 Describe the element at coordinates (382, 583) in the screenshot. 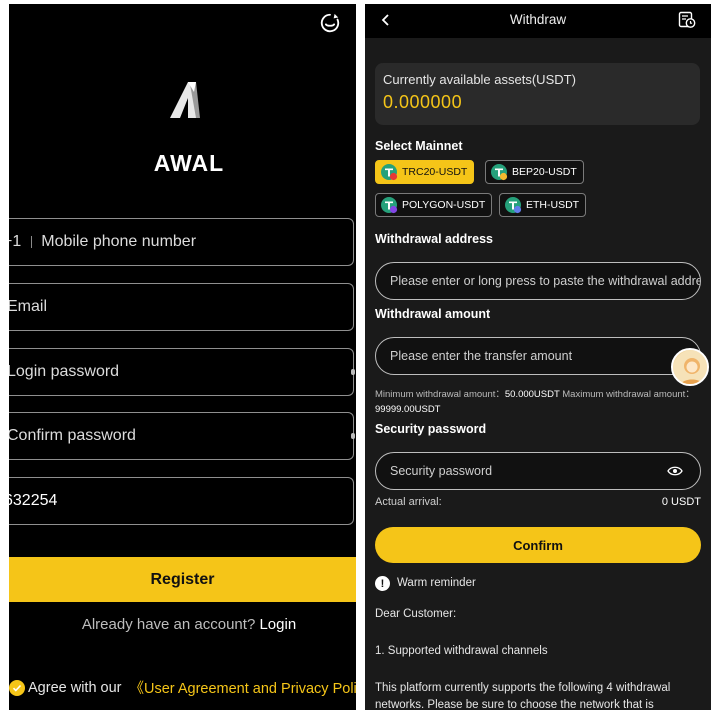

I see `warning-icon: !` at that location.